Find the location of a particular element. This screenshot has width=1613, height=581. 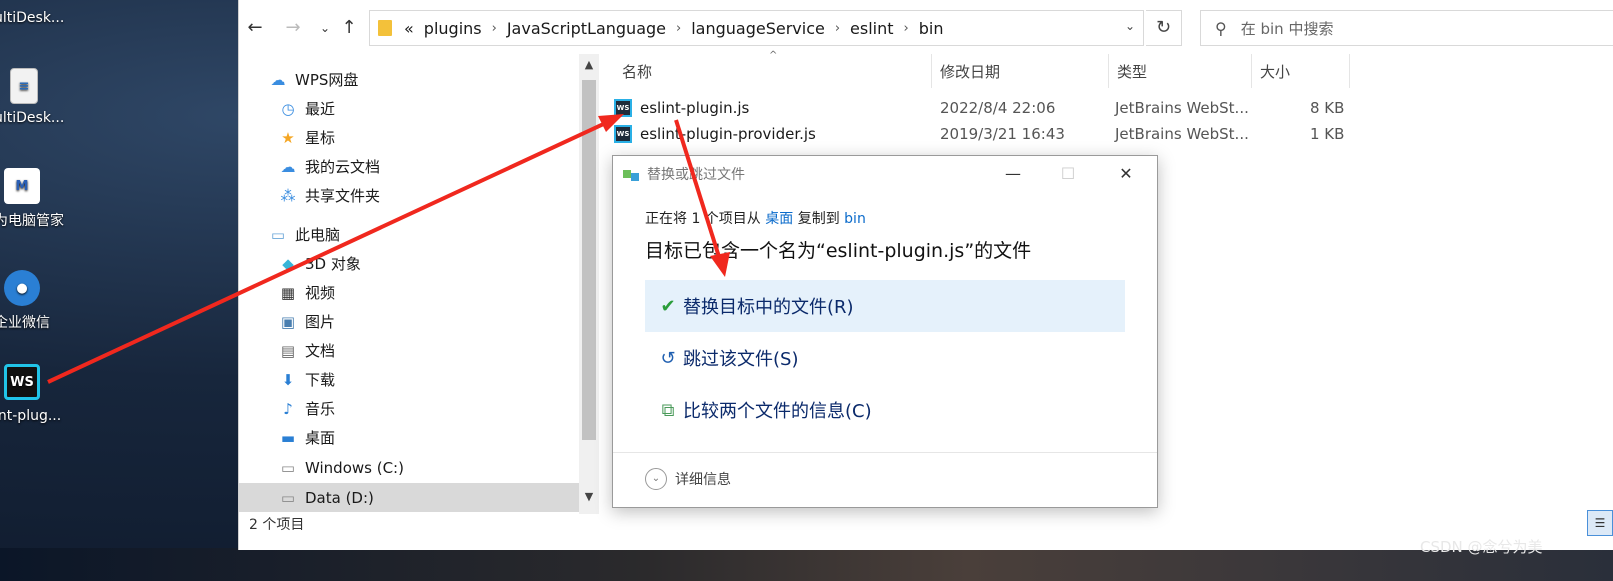

nav-item-music: ♪ 音乐 is located at coordinates (439, 408).